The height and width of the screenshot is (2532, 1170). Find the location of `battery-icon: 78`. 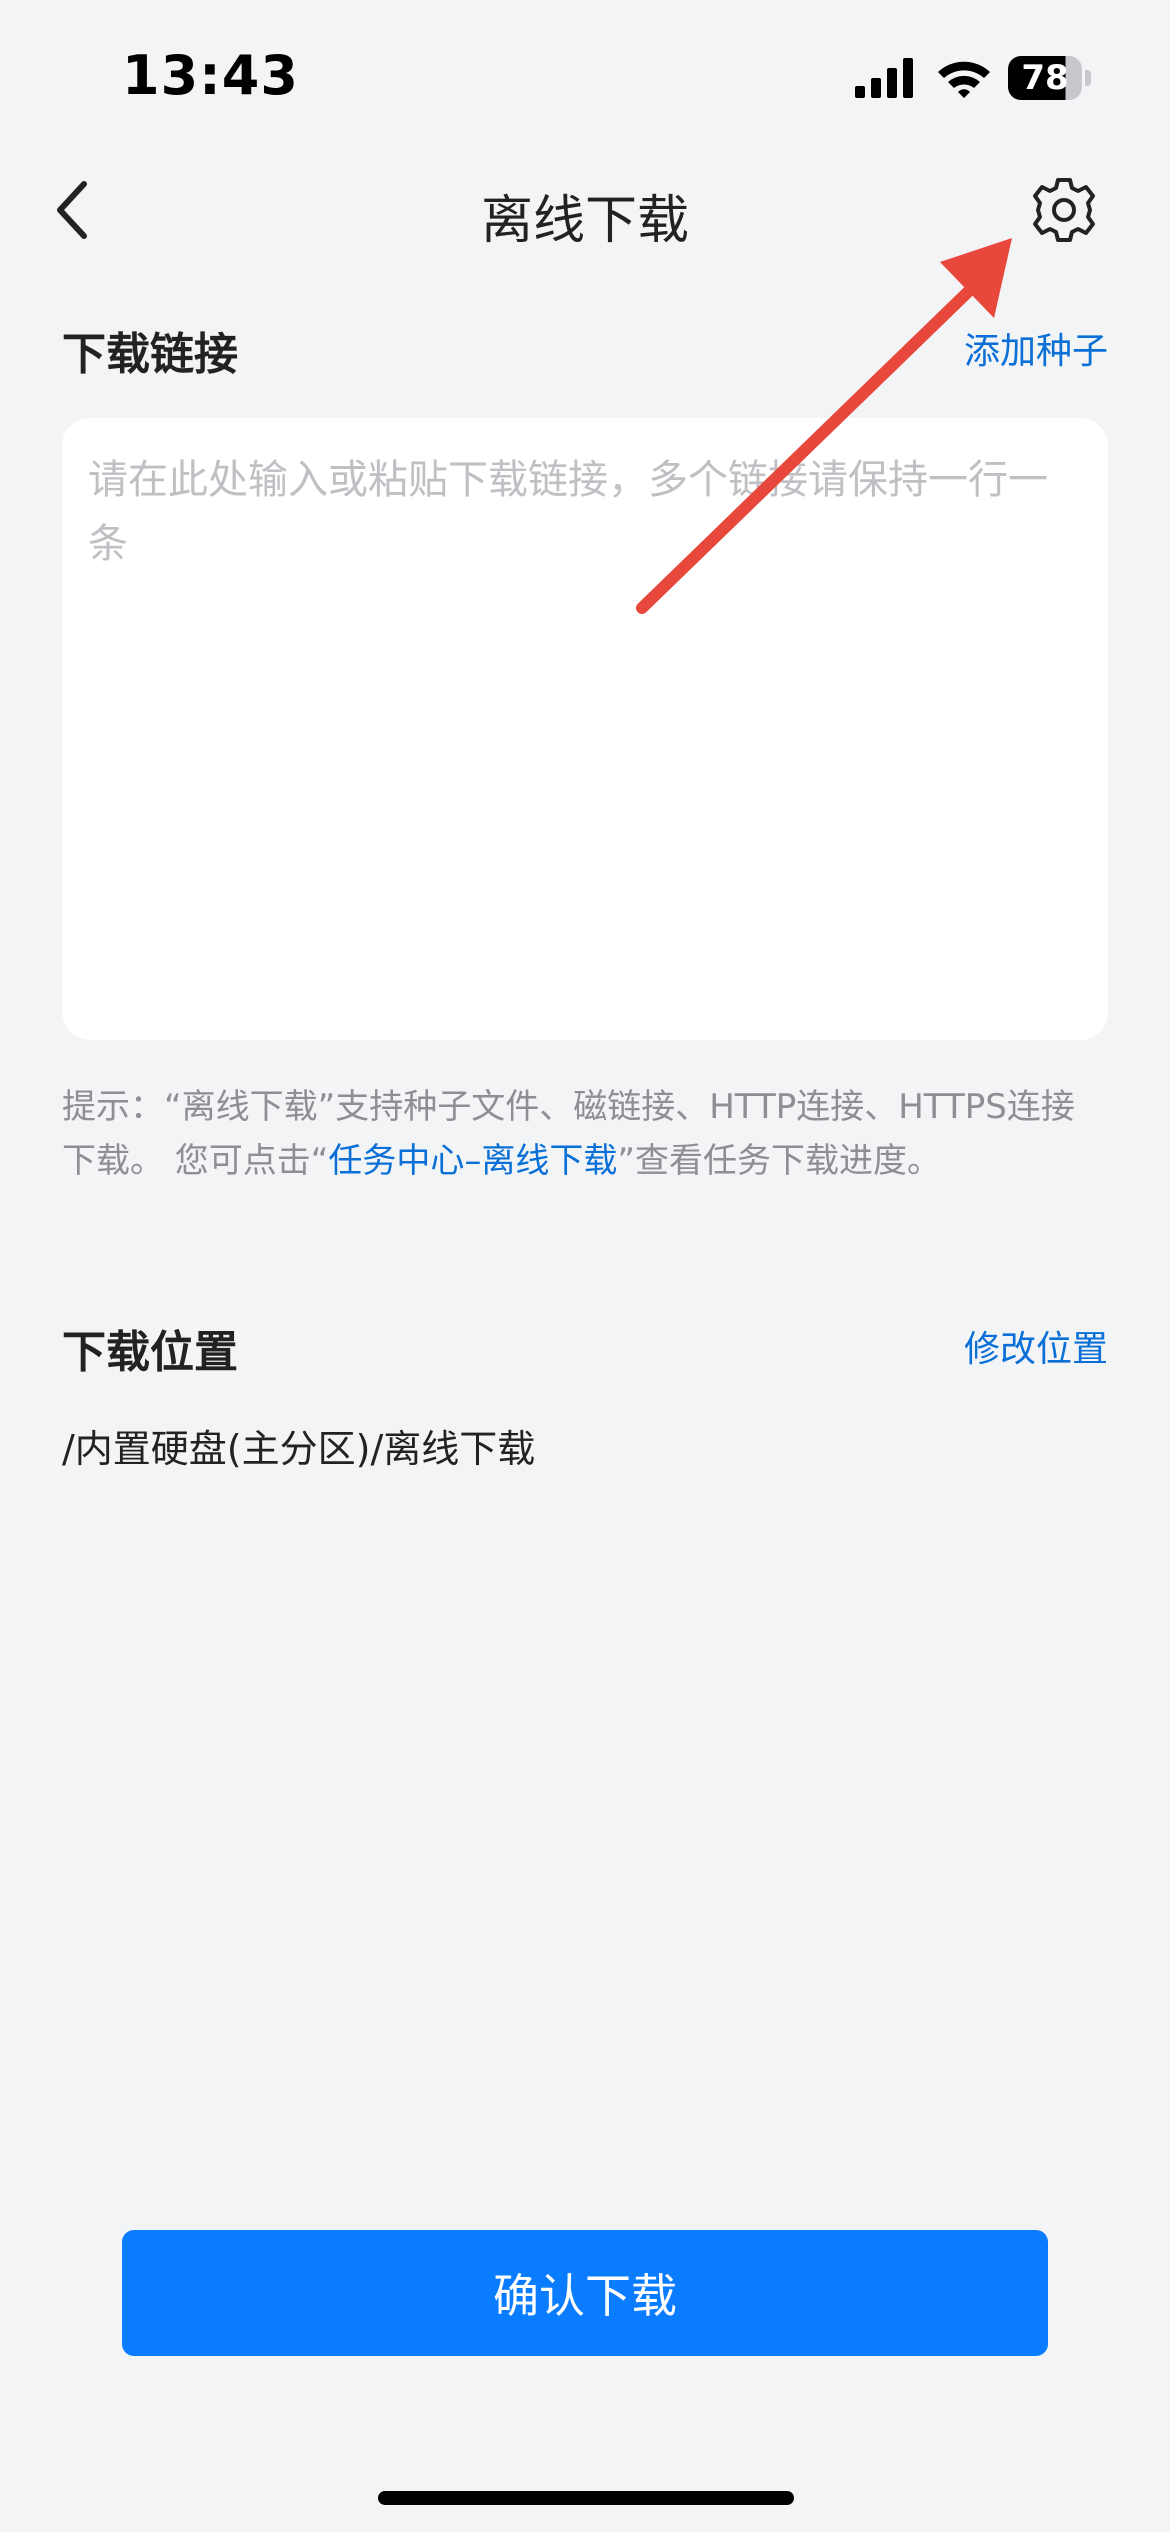

battery-icon: 78 is located at coordinates (1050, 78).